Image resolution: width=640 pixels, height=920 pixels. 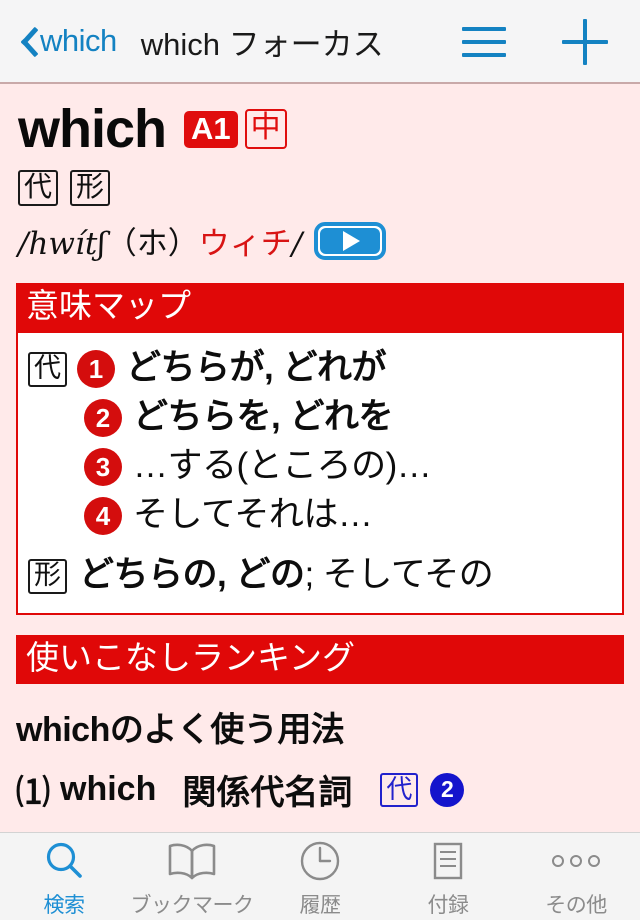 I want to click on usage-ranking-item: ⑴ which 関係代名詞 代 2, so click(x=328, y=789).